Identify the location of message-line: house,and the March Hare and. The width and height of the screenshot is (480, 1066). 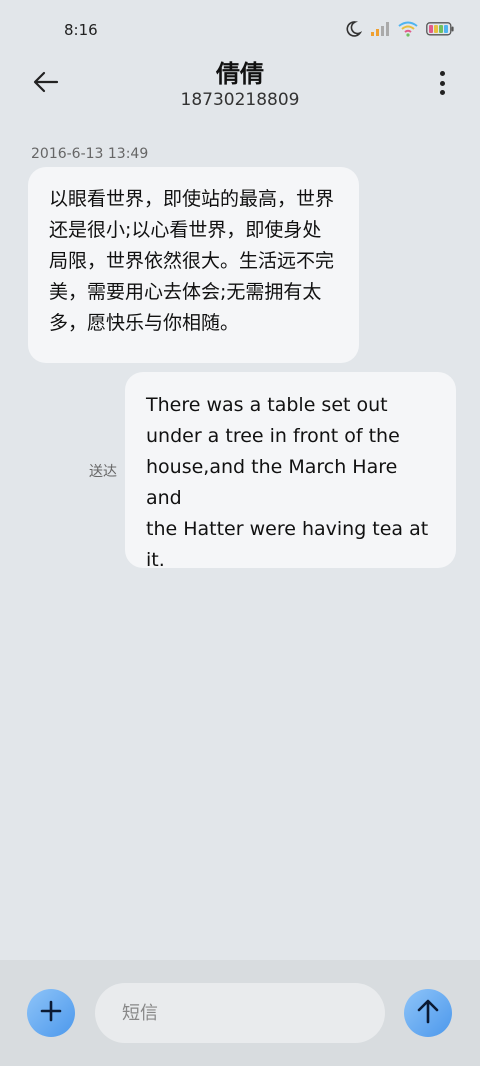
(272, 482).